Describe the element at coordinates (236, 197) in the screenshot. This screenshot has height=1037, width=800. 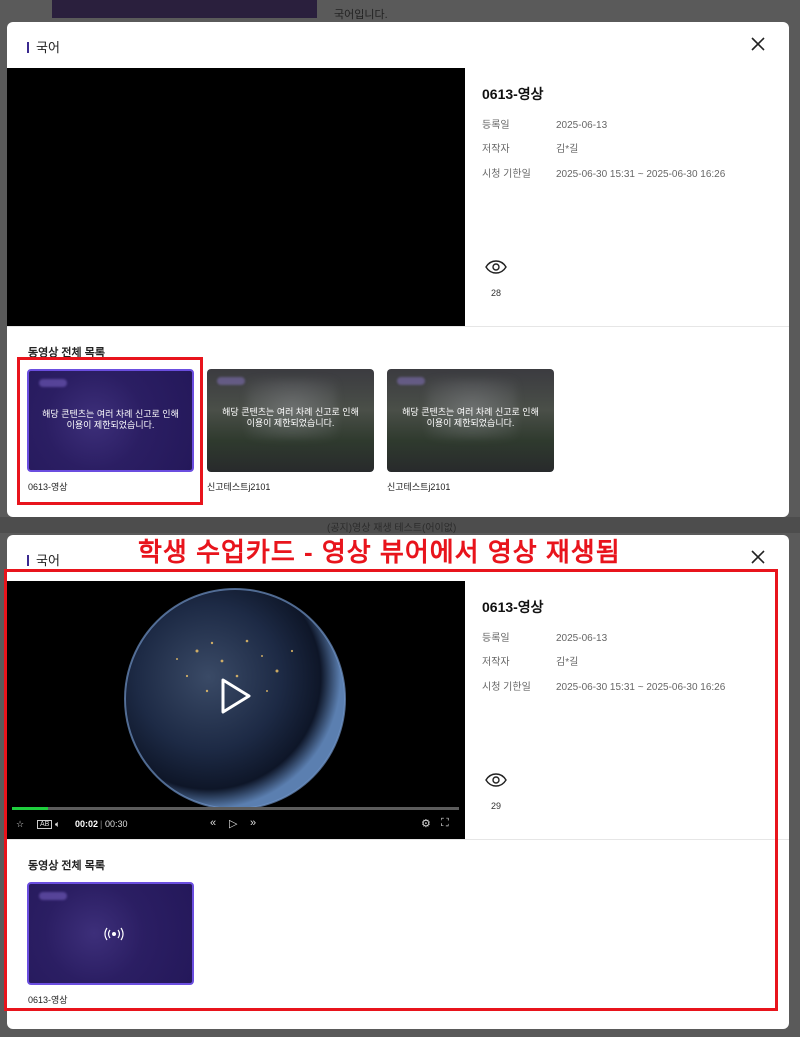
I see `video-player` at that location.